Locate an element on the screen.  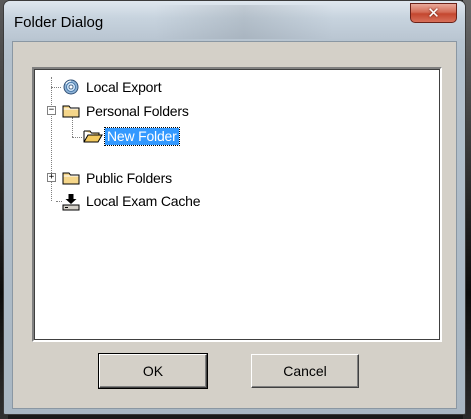
tree-item-local-export: Local Export is located at coordinates (112, 87).